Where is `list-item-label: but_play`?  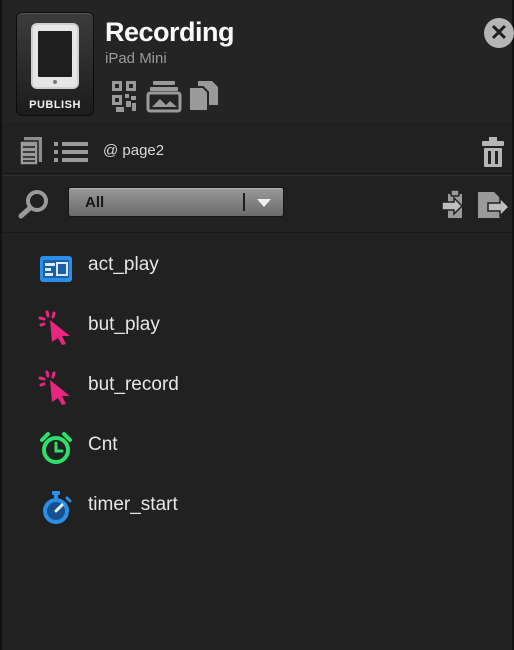 list-item-label: but_play is located at coordinates (124, 324).